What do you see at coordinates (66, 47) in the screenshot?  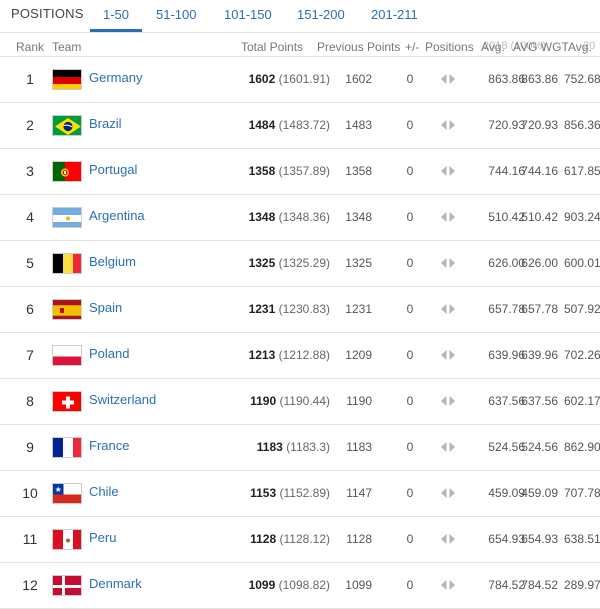 I see `team-header: Team` at bounding box center [66, 47].